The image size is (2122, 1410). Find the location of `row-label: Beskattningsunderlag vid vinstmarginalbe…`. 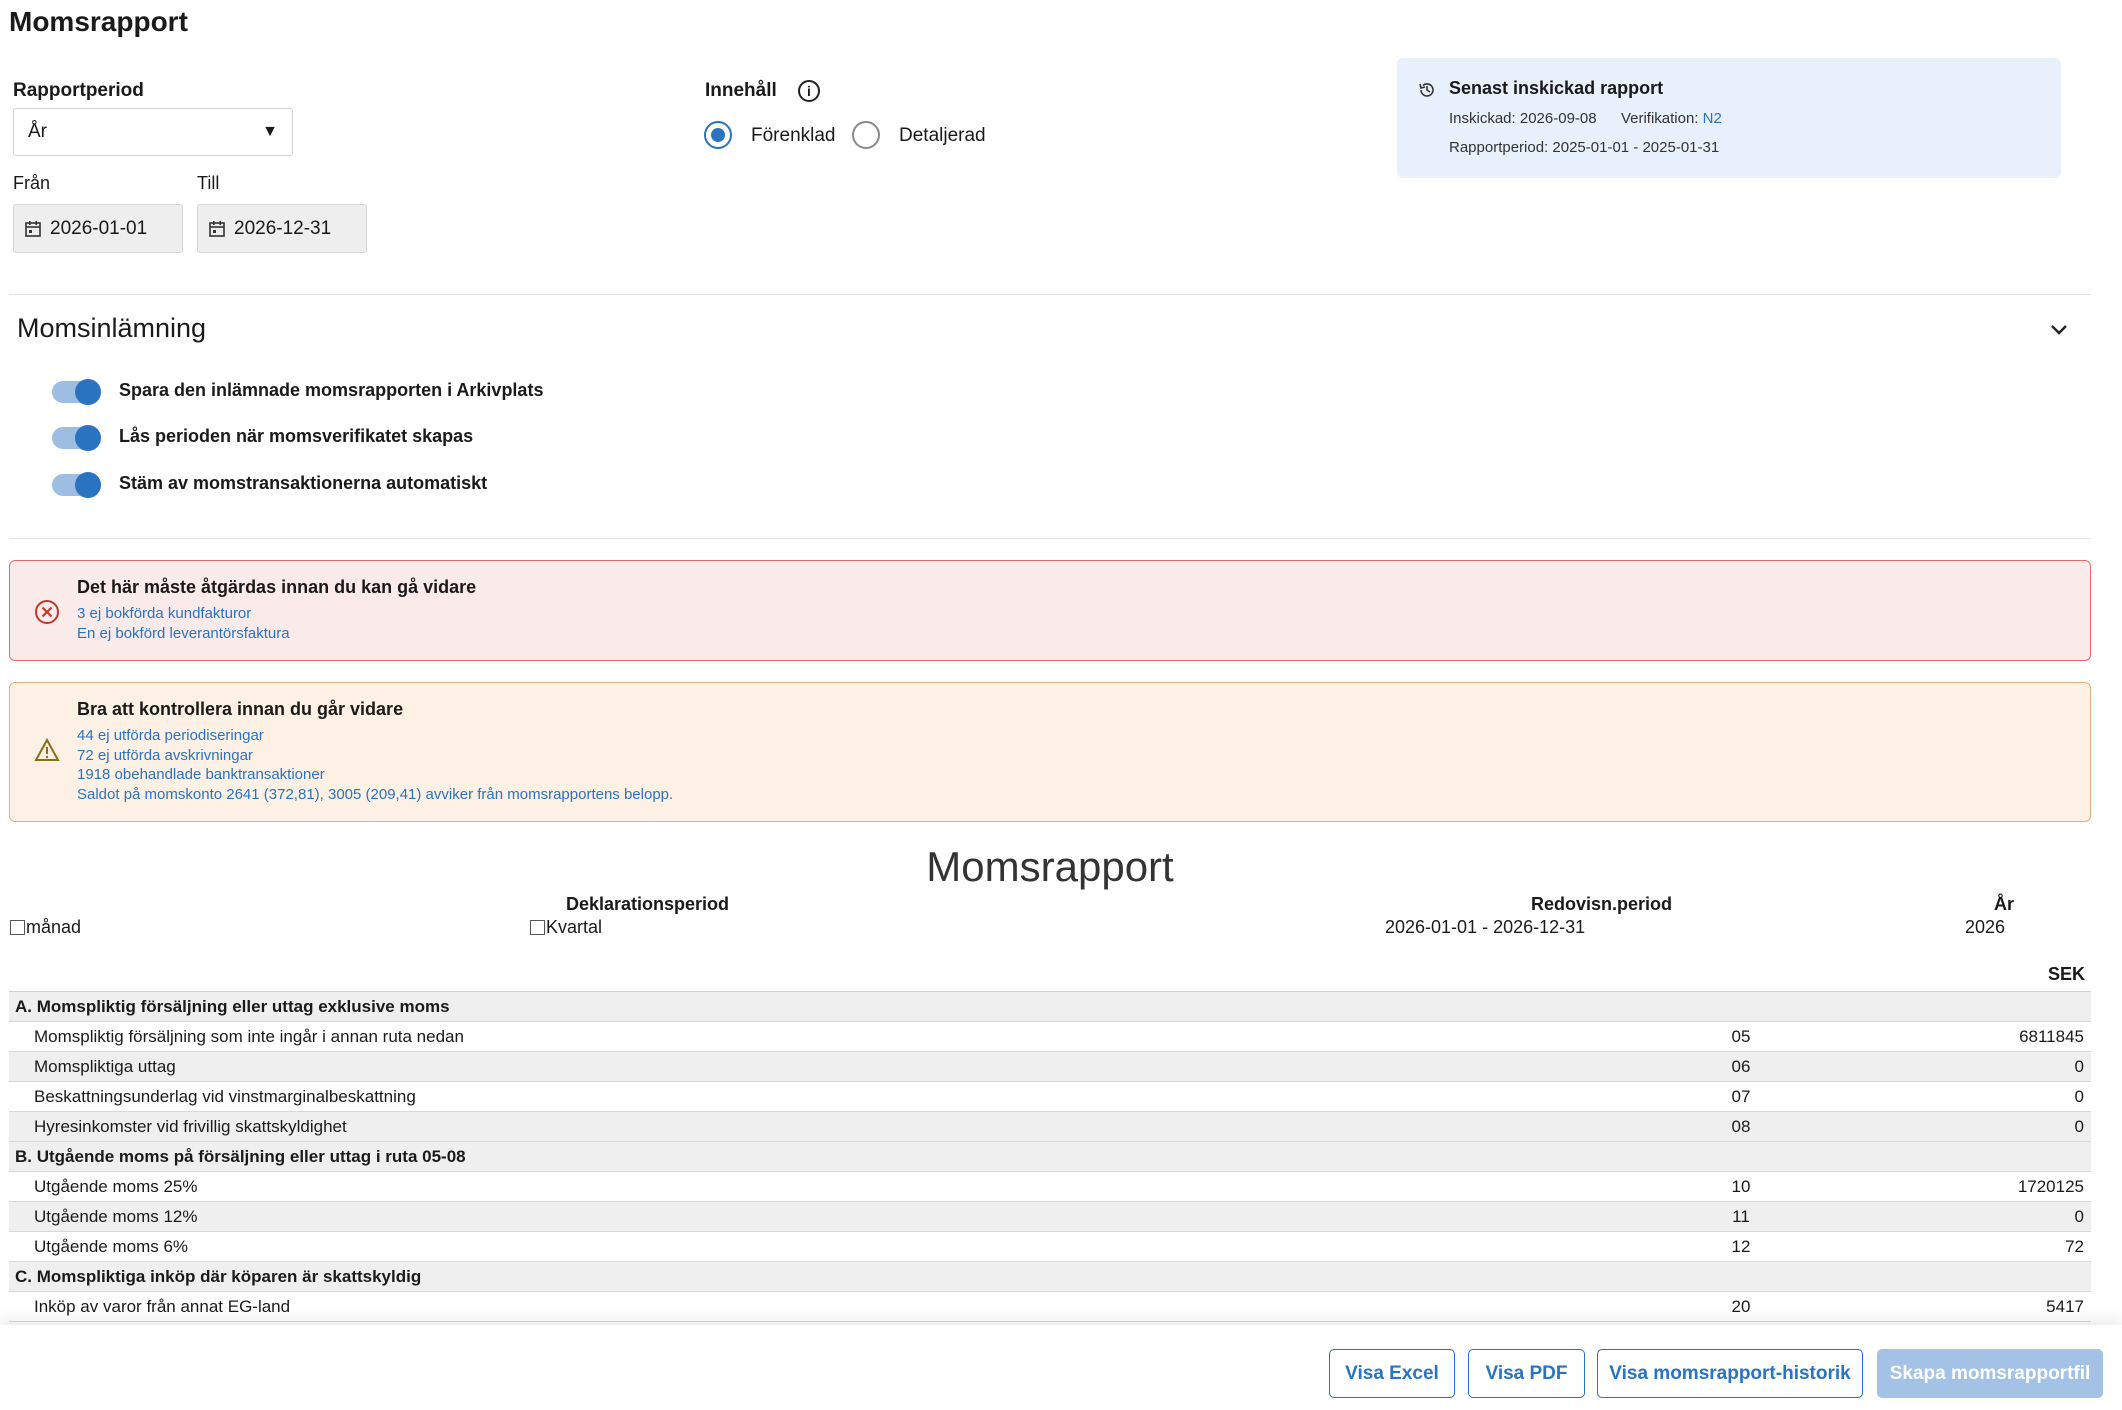

row-label: Beskattningsunderlag vid vinstmarginalbe… is located at coordinates (850, 1096).